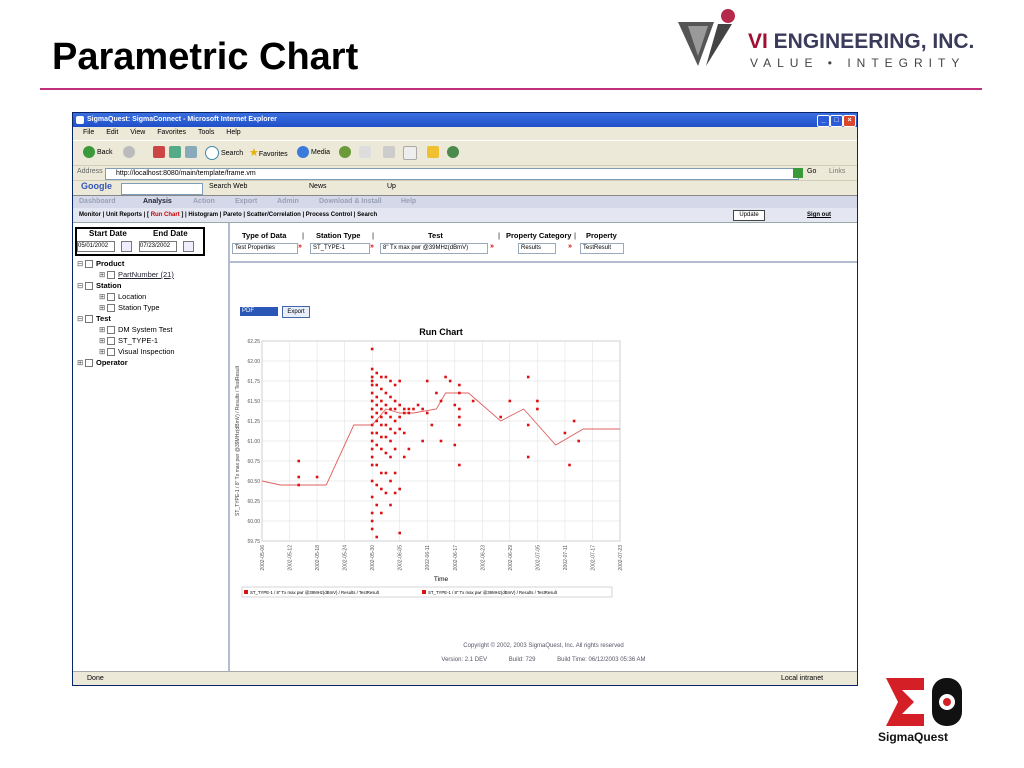 The width and height of the screenshot is (1024, 768). What do you see at coordinates (129, 308) in the screenshot?
I see `tree-item: ⊞ Station Type` at bounding box center [129, 308].